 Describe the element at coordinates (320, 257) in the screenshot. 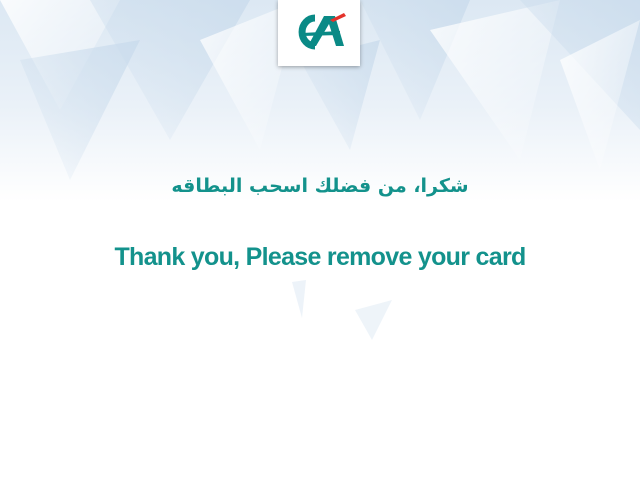

I see `remove-card-message-english: Thank you, Please remove your card` at that location.